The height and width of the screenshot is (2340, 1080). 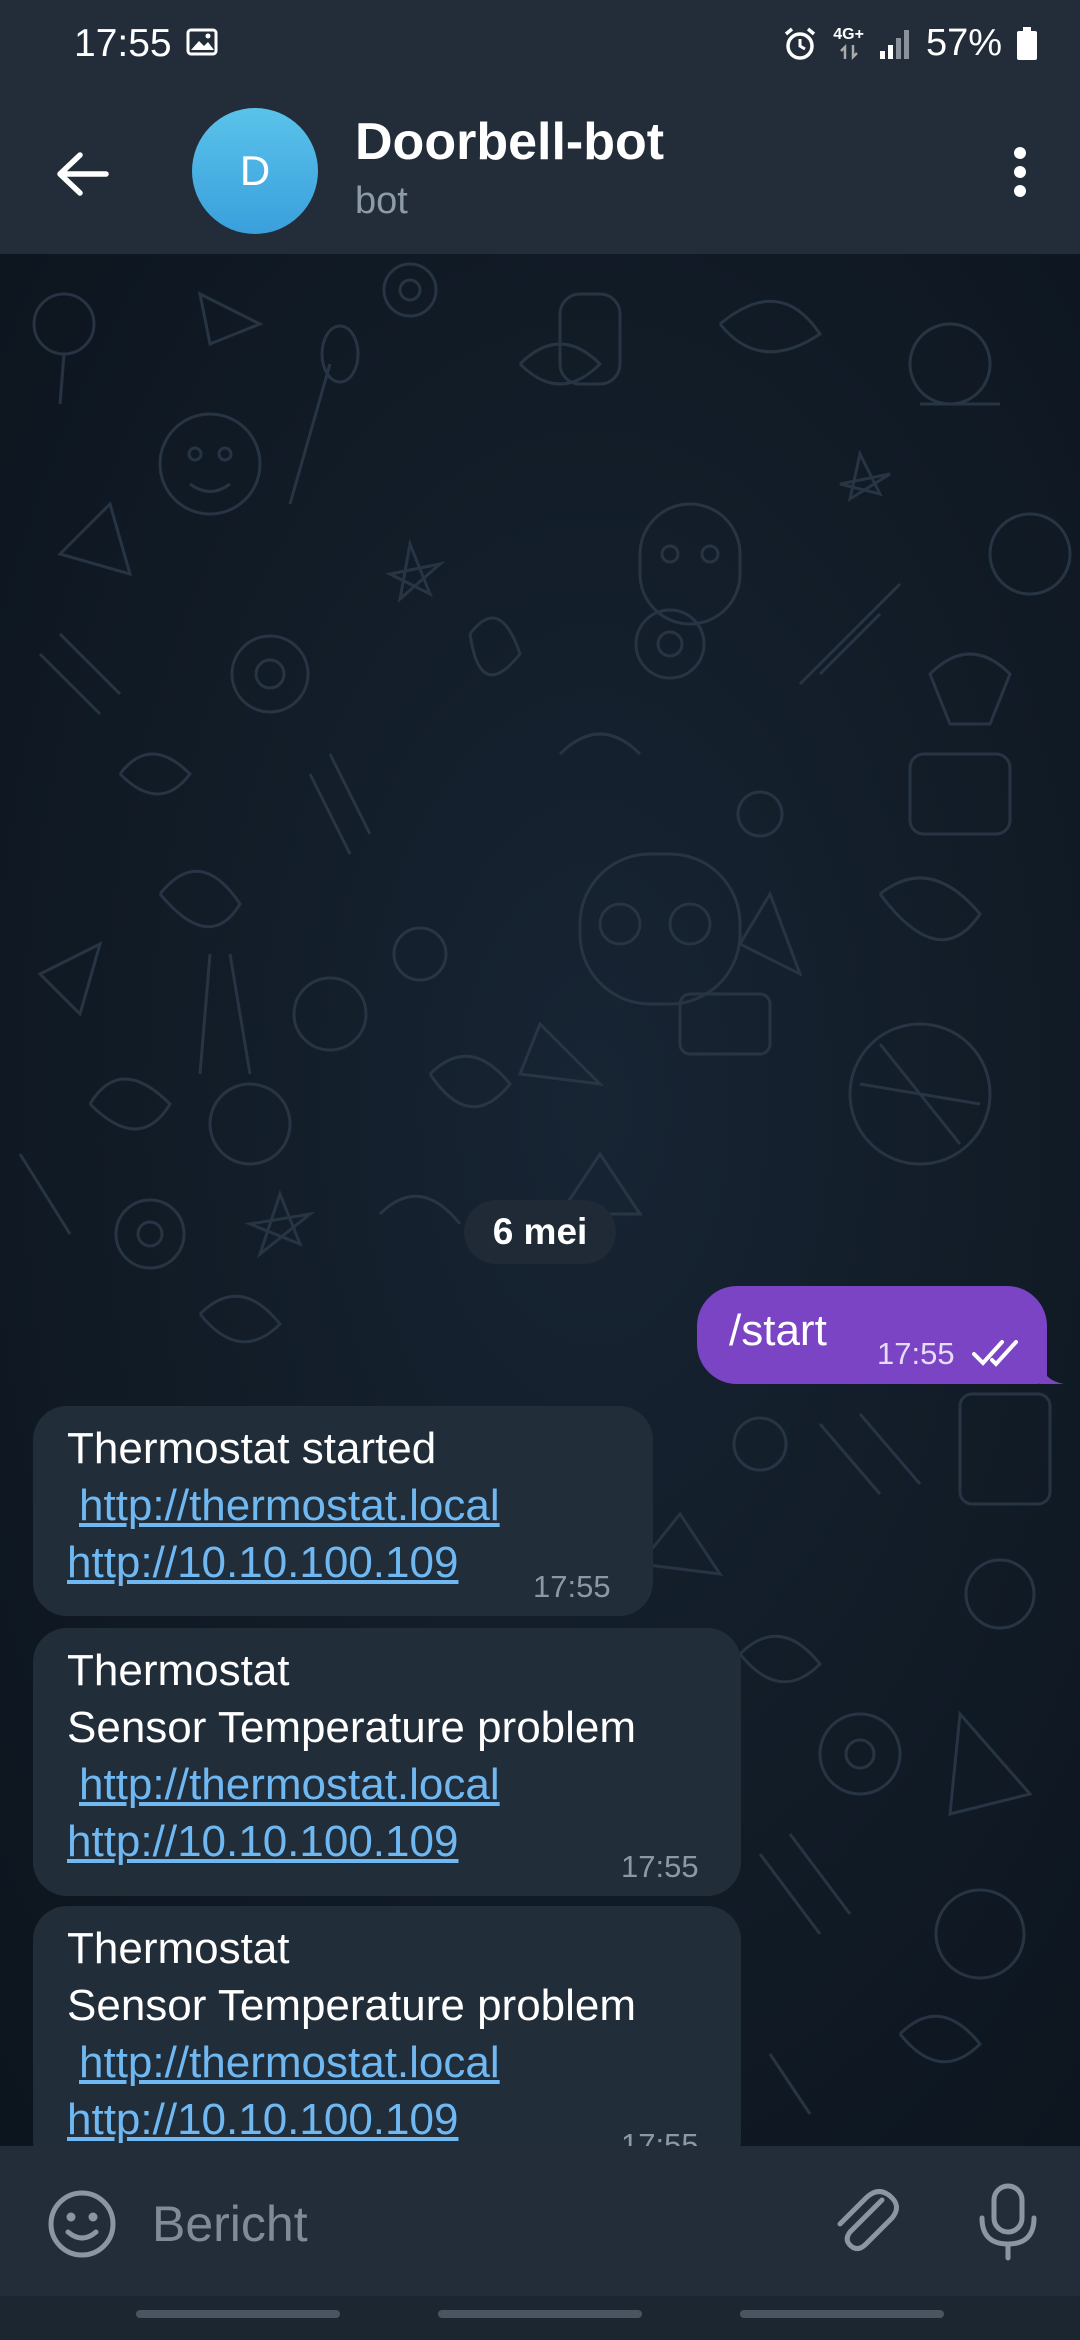 I want to click on alarm-icon, so click(x=800, y=43).